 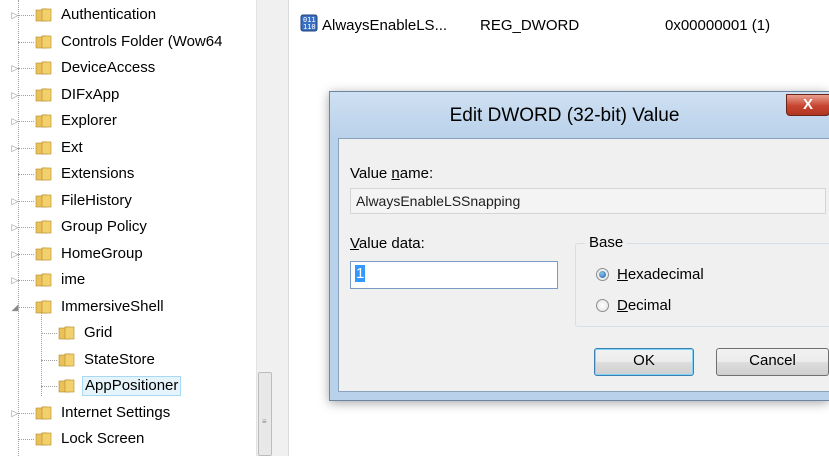 What do you see at coordinates (309, 27) in the screenshot?
I see `svg-text: 110` at bounding box center [309, 27].